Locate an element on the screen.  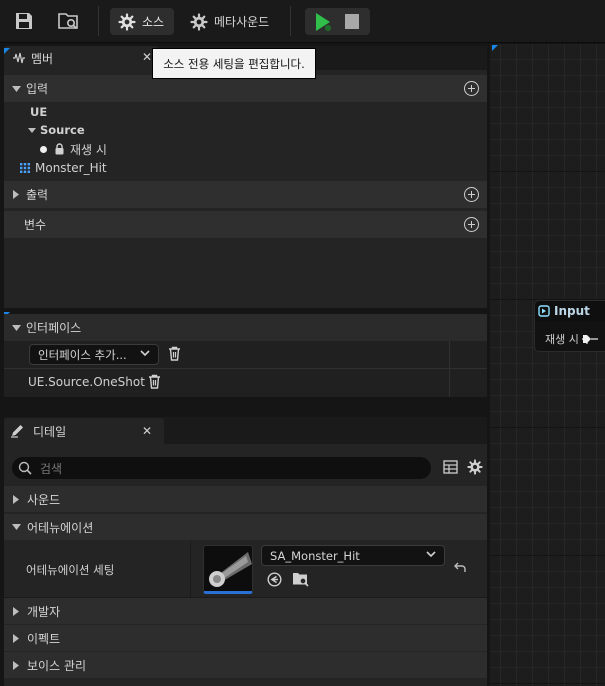
tree-item-on-play: 재생 시 is located at coordinates (73, 149).